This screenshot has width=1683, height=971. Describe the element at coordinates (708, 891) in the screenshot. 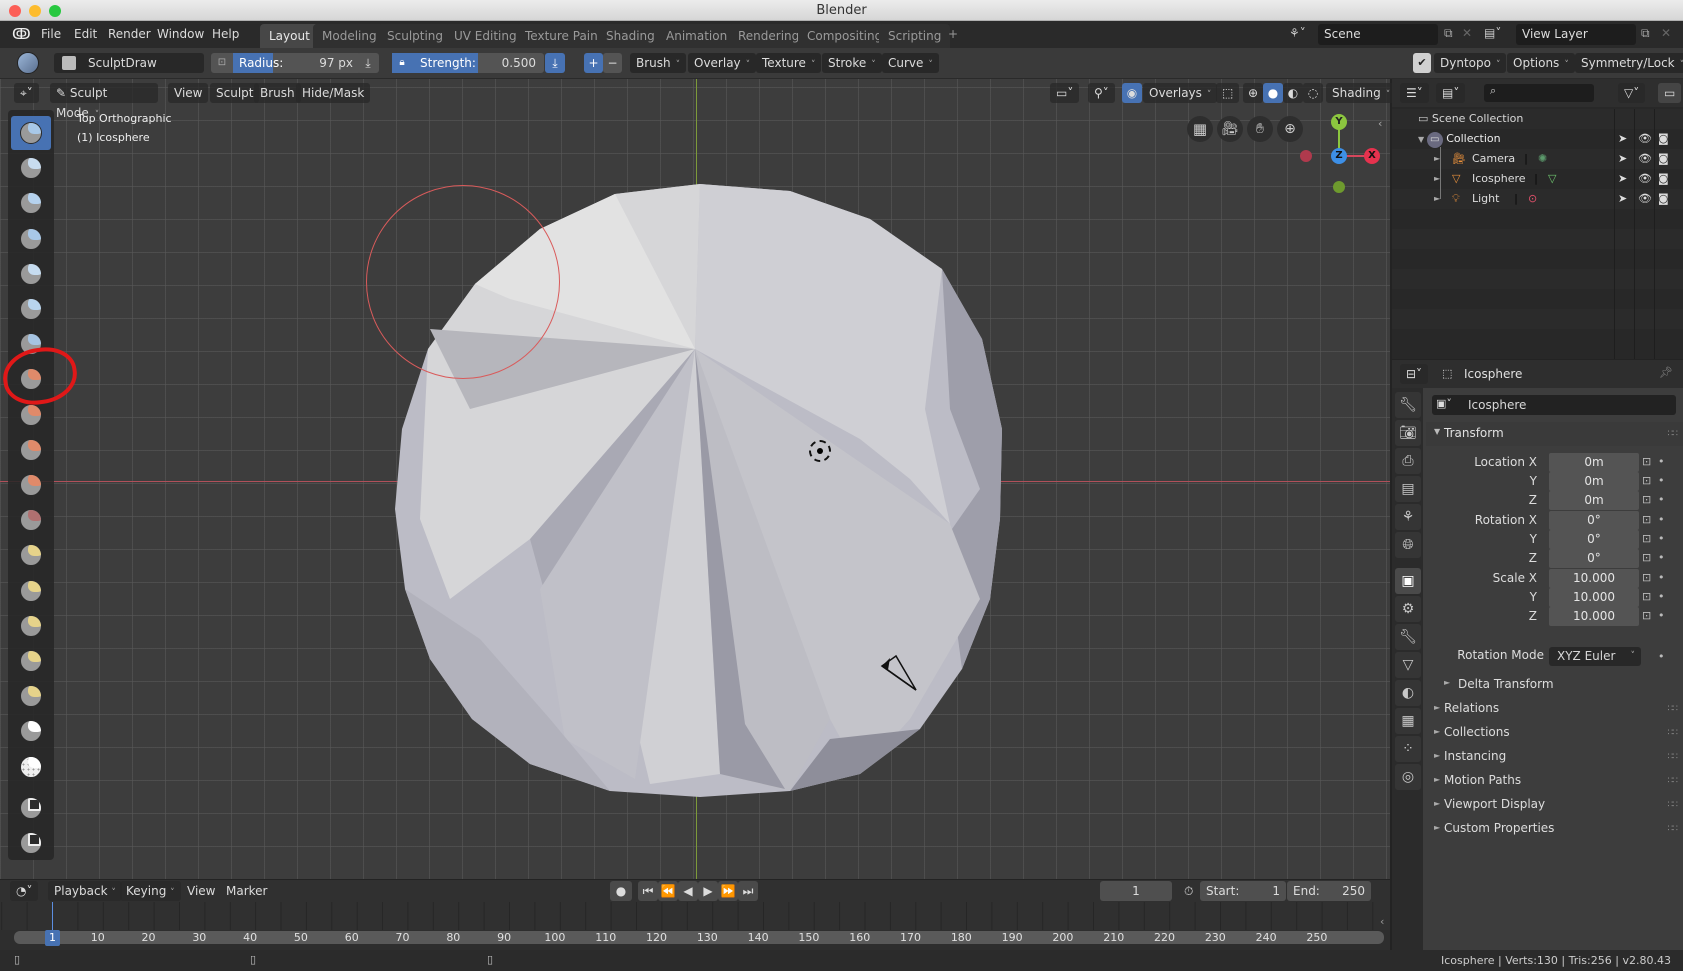

I see `play-icon: ▶` at that location.